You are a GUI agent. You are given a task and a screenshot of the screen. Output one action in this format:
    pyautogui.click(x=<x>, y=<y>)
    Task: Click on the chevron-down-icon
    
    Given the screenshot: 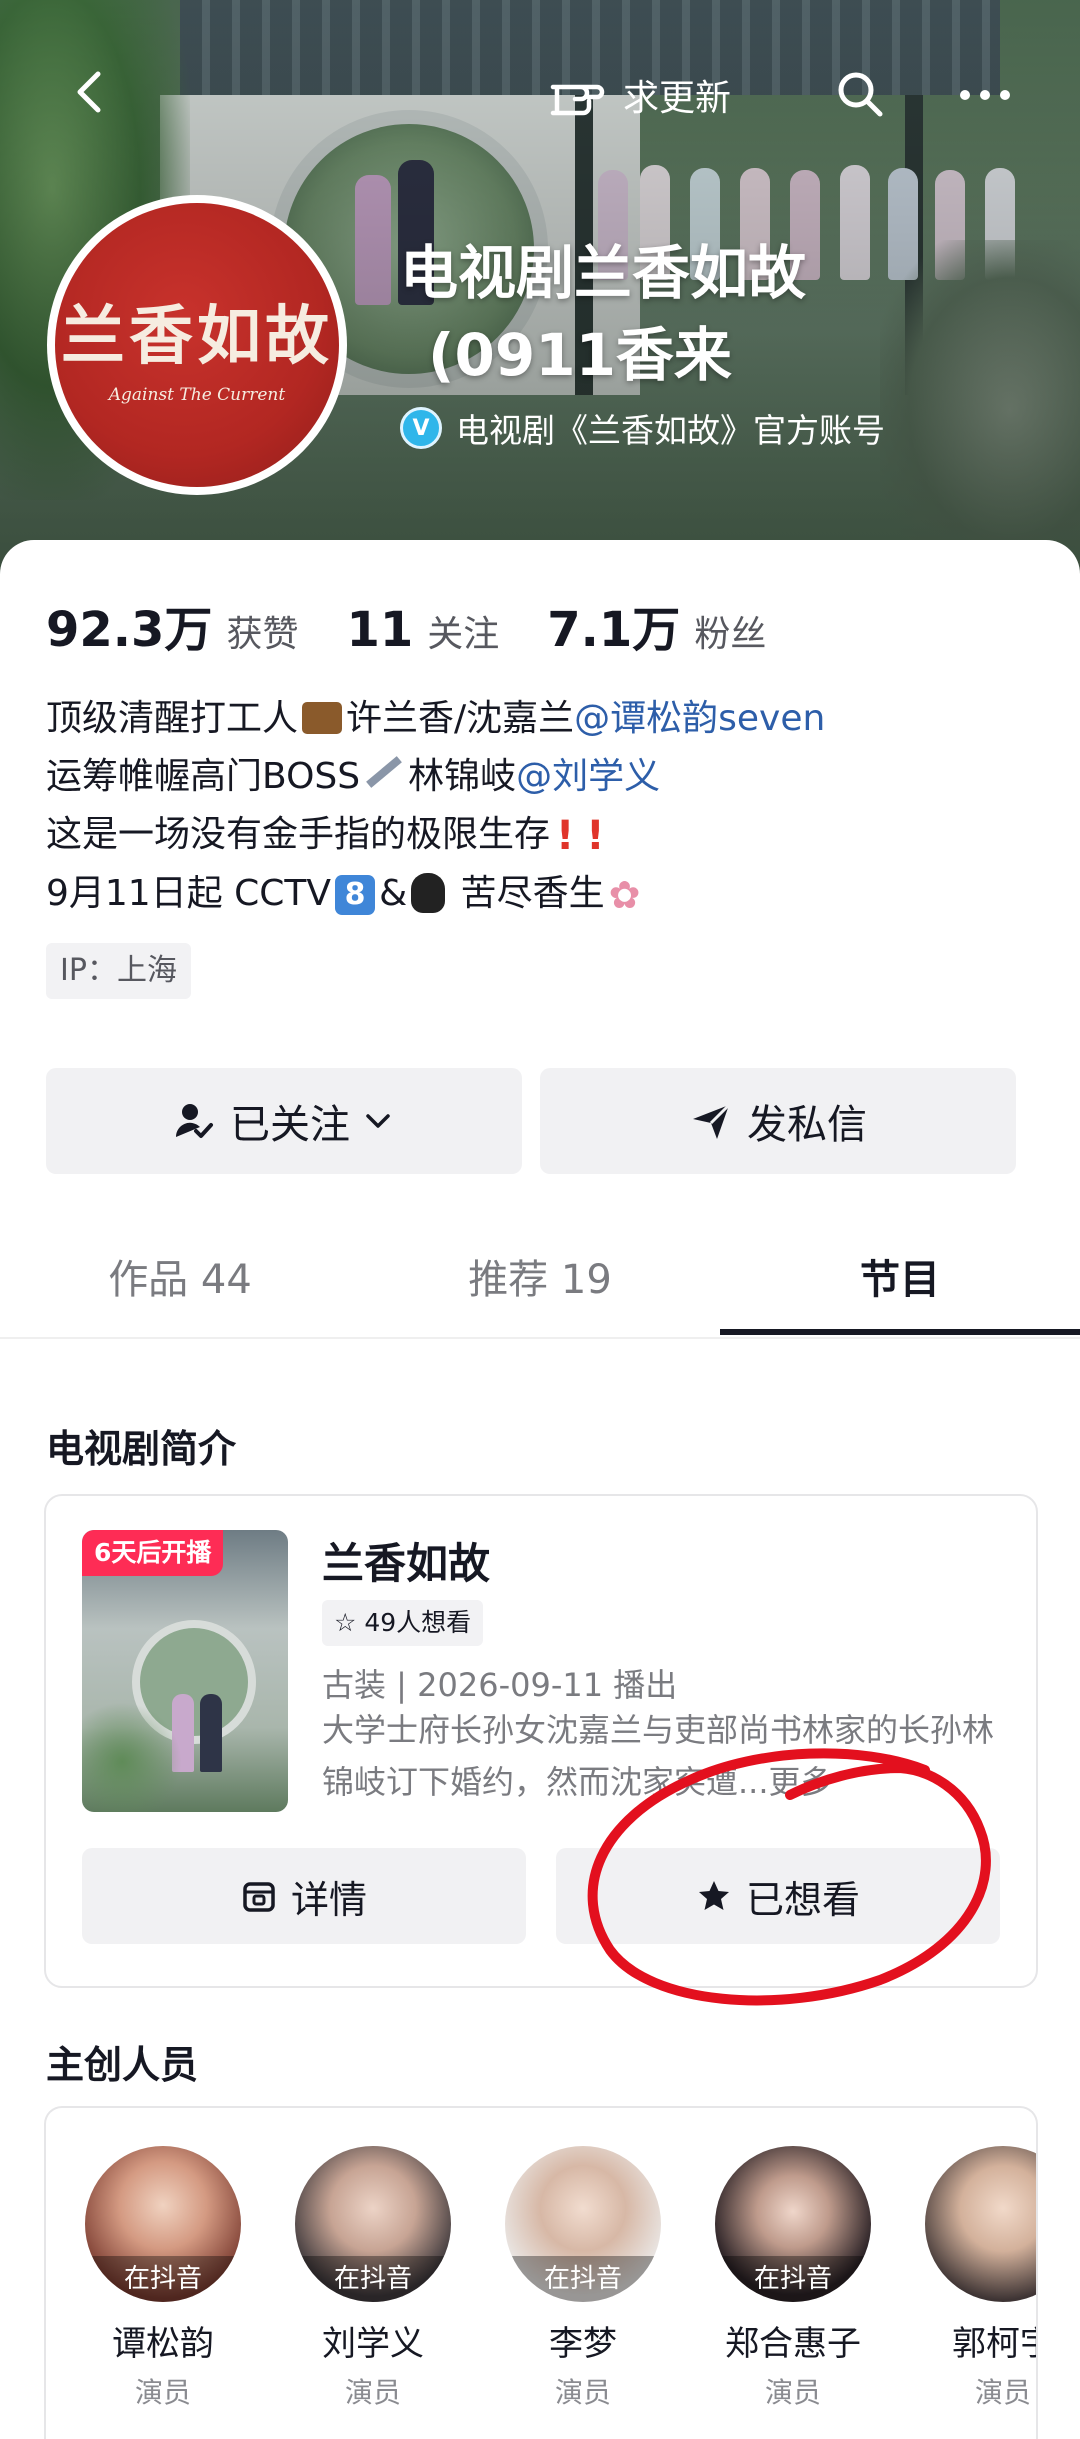 What is the action you would take?
    pyautogui.click(x=378, y=1121)
    